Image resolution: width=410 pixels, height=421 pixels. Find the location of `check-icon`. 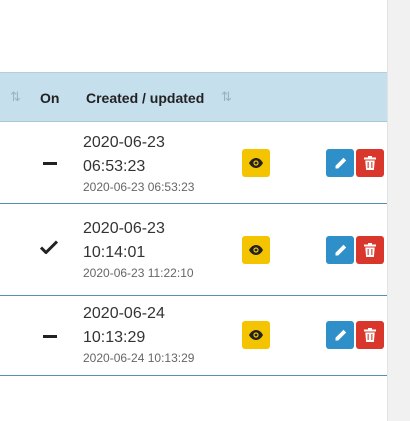

check-icon is located at coordinates (49, 248).